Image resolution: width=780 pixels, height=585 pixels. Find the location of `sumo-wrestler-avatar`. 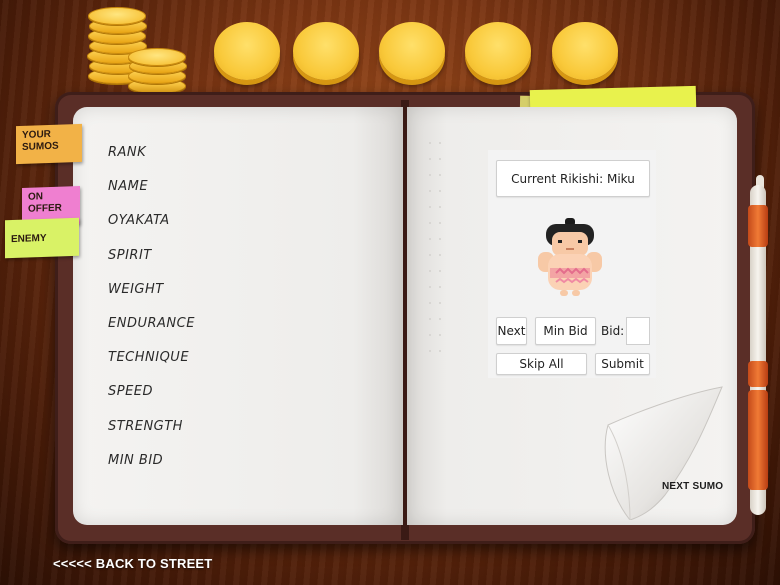

sumo-wrestler-avatar is located at coordinates (570, 257).